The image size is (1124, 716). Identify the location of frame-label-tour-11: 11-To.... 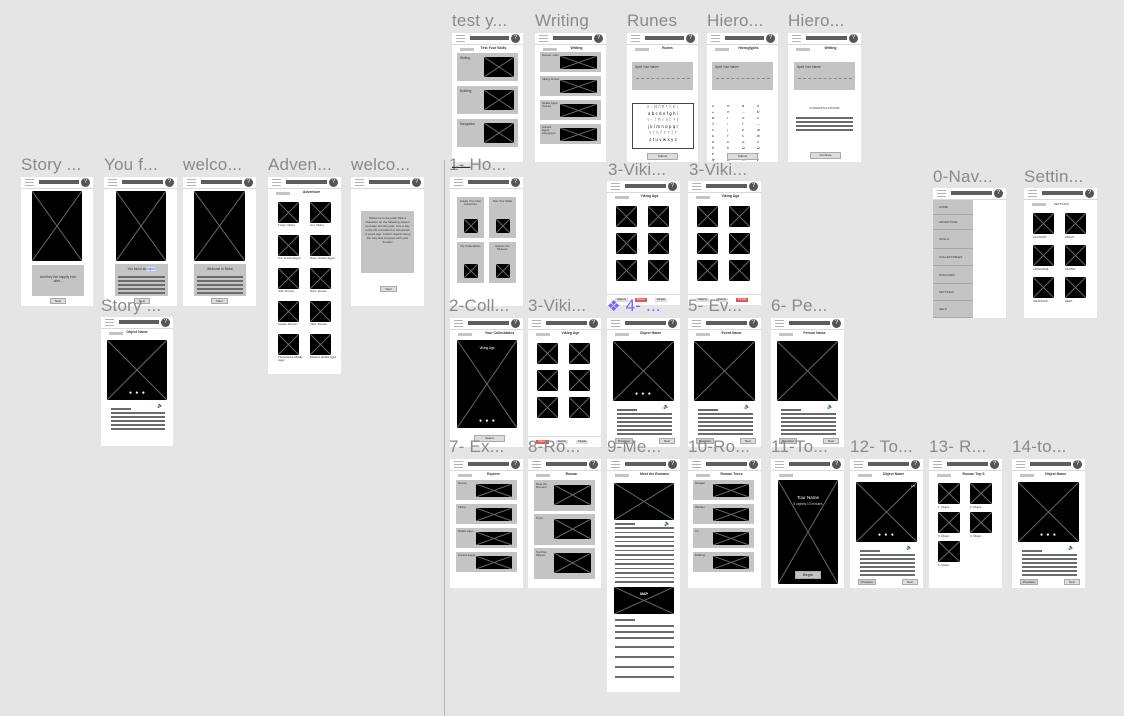
(799, 447).